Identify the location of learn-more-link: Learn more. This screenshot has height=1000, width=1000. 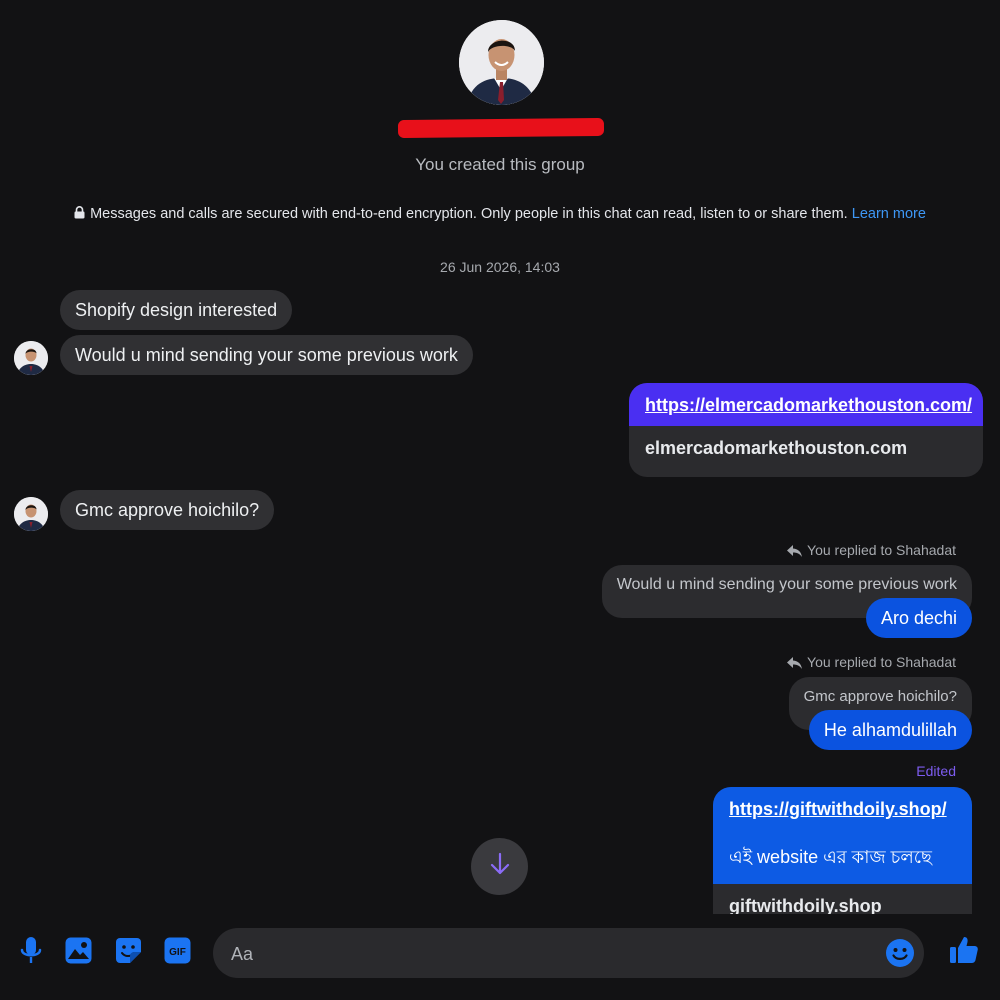
(889, 214).